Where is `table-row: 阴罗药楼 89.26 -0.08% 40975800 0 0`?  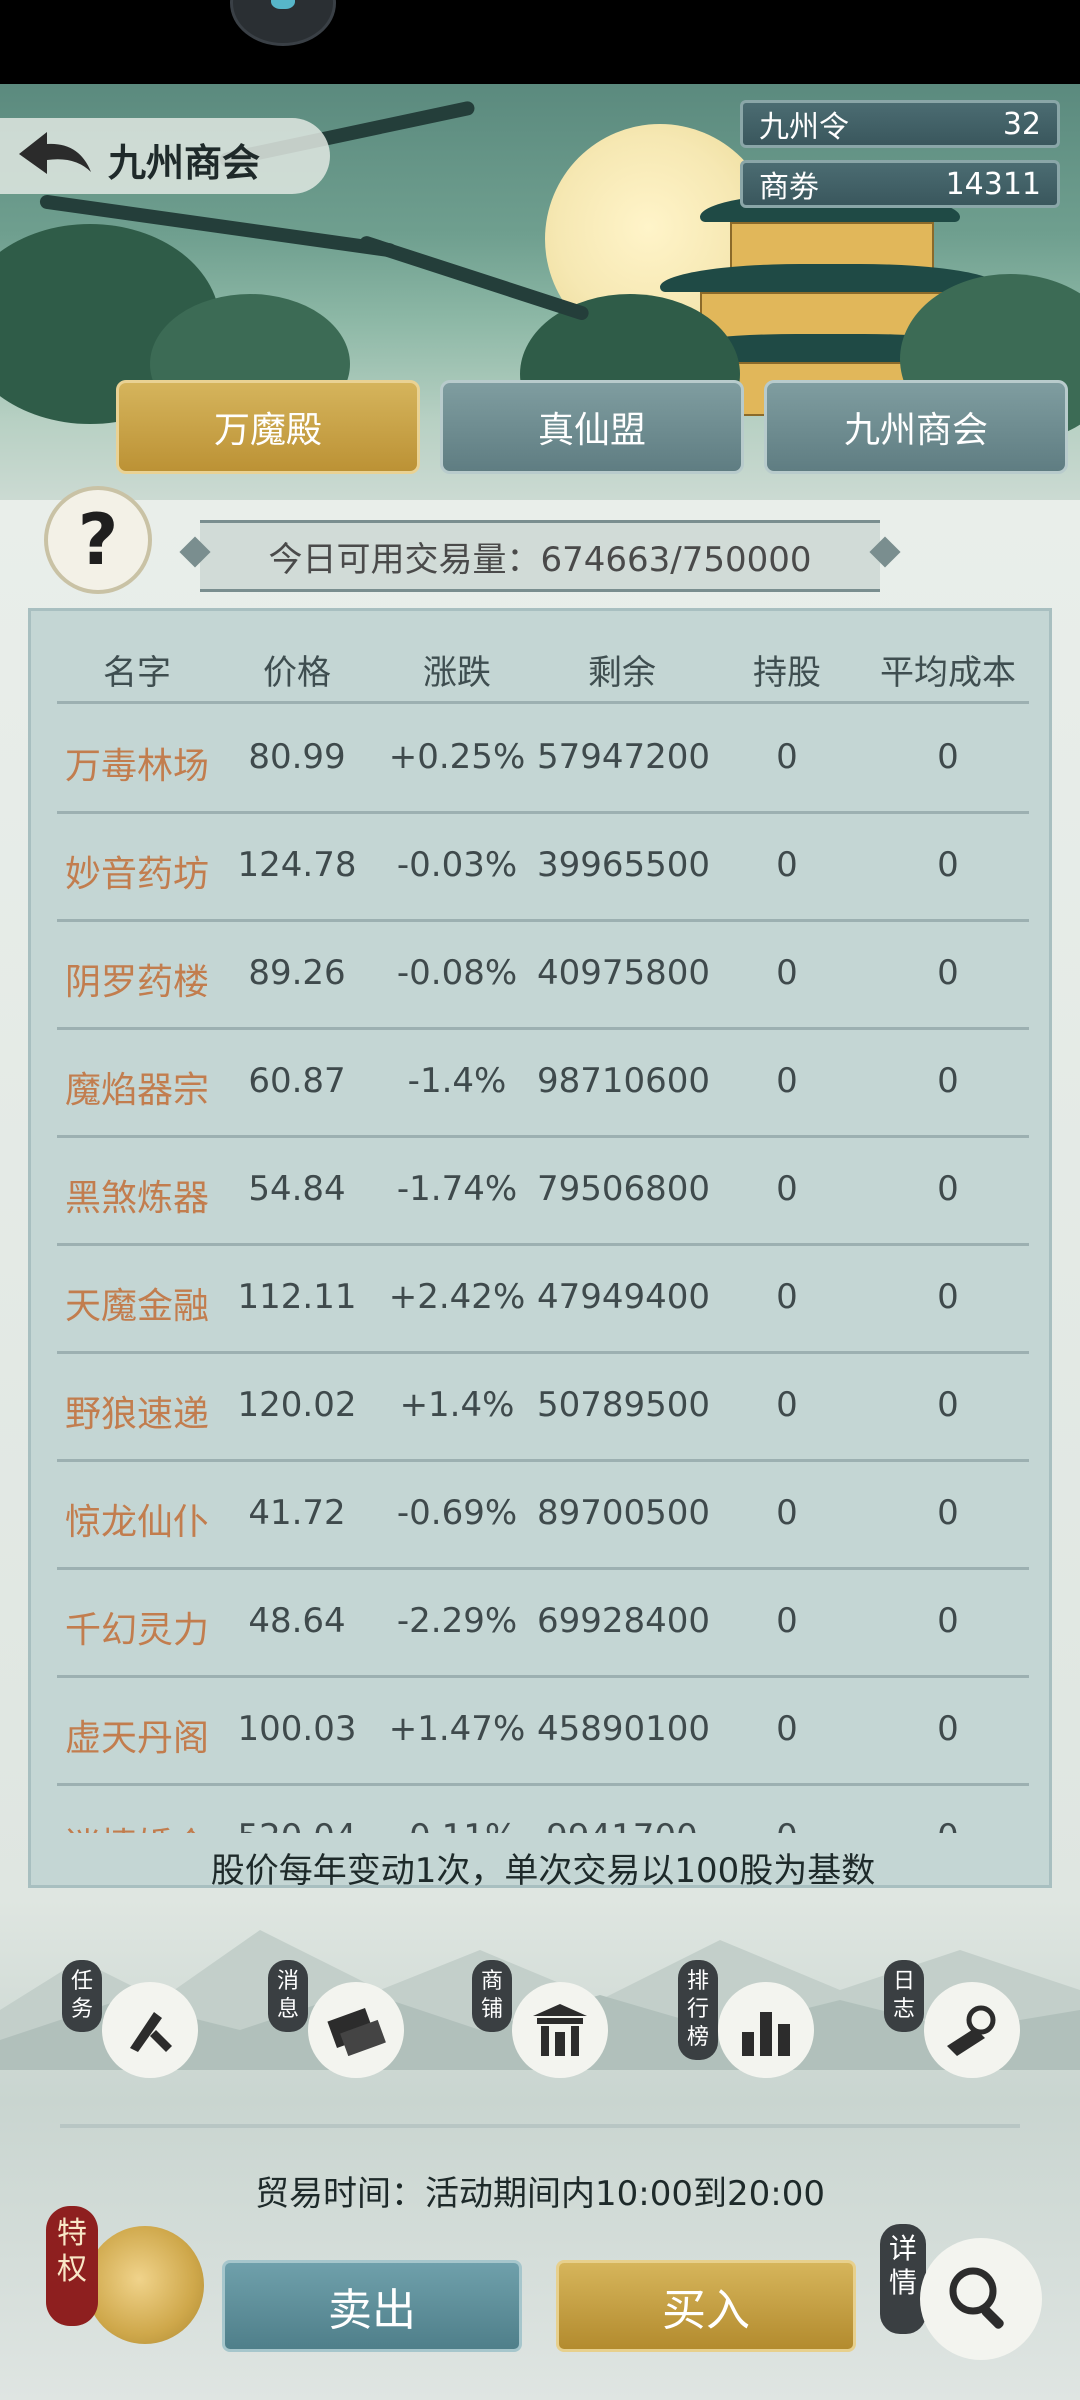
table-row: 阴罗药楼 89.26 -0.08% 40975800 0 0 is located at coordinates (543, 974).